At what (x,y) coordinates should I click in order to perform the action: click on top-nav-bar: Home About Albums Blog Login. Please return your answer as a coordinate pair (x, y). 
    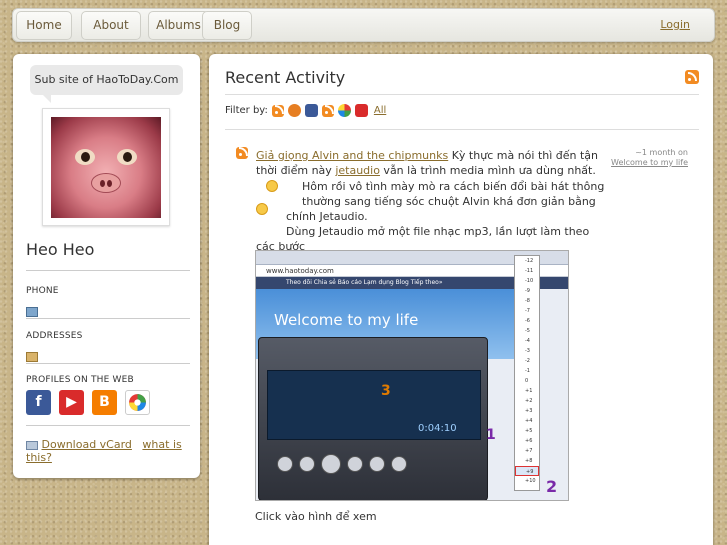
    Looking at the image, I should click on (363, 25).